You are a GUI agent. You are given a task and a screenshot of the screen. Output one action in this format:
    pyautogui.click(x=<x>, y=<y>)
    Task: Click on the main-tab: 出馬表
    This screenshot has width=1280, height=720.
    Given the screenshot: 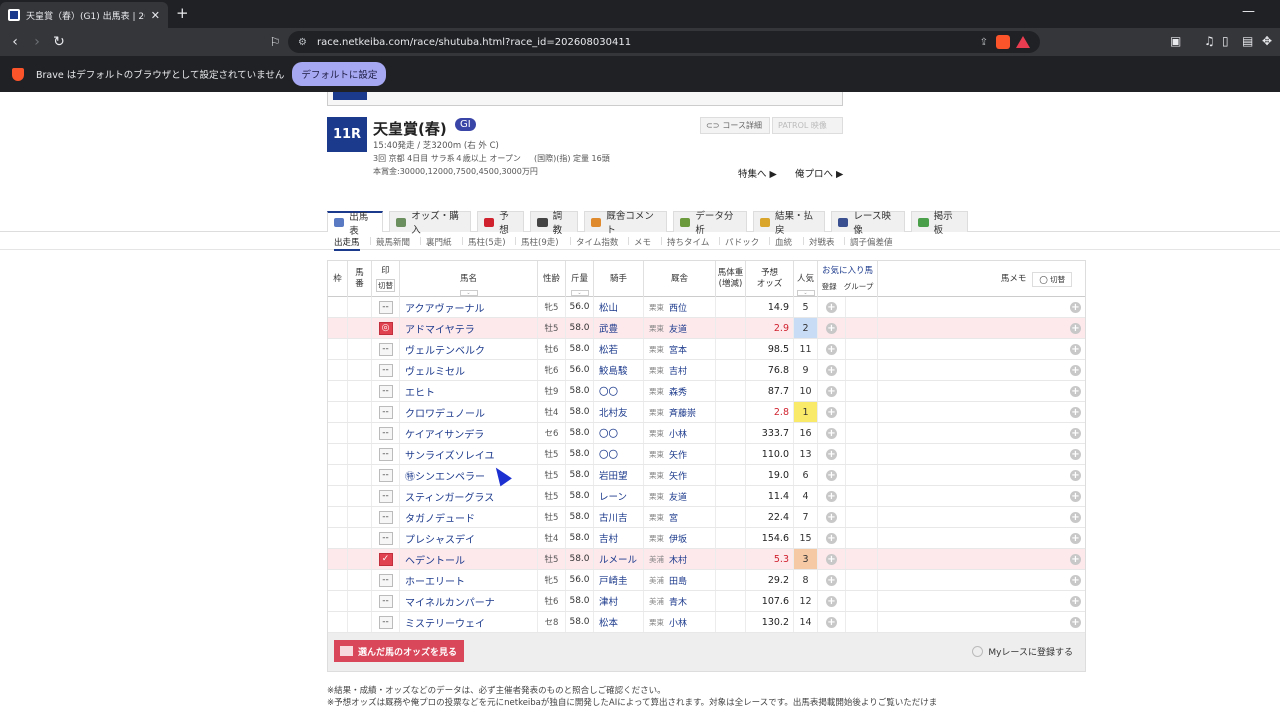 What is the action you would take?
    pyautogui.click(x=355, y=224)
    